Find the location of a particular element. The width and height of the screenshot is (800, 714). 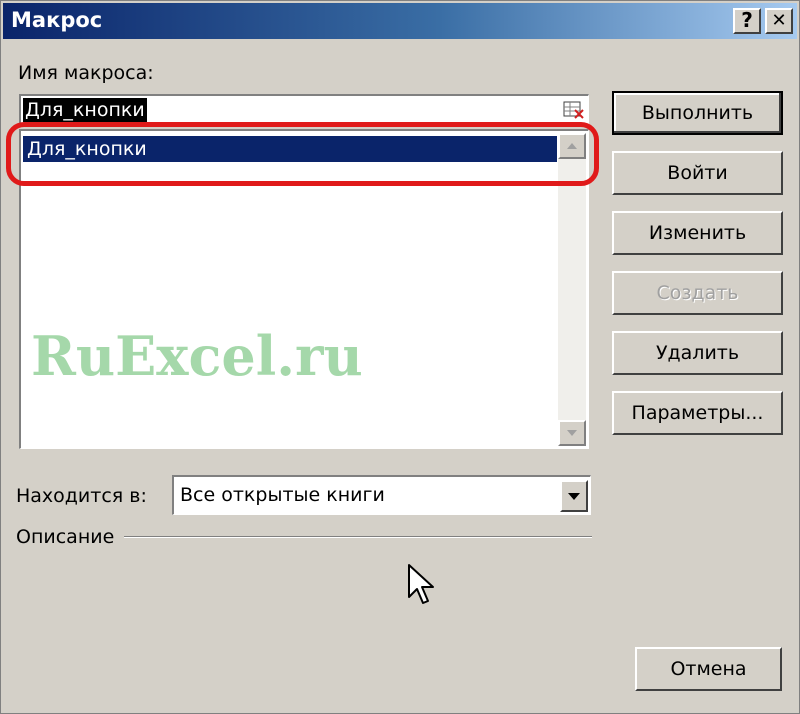

chevron-down-icon is located at coordinates (574, 496).